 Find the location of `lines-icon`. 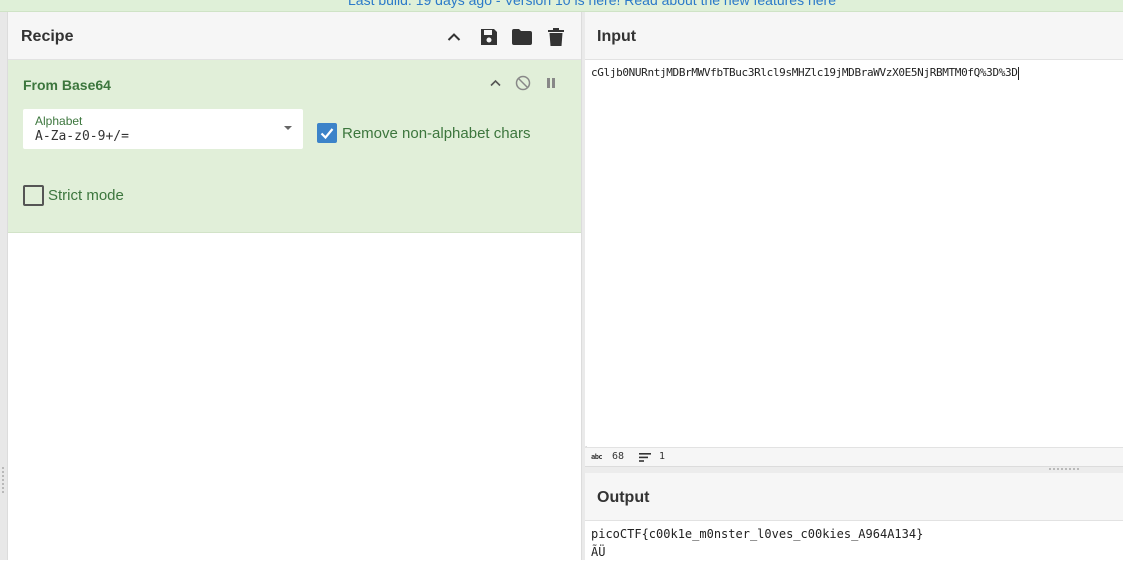

lines-icon is located at coordinates (645, 457).